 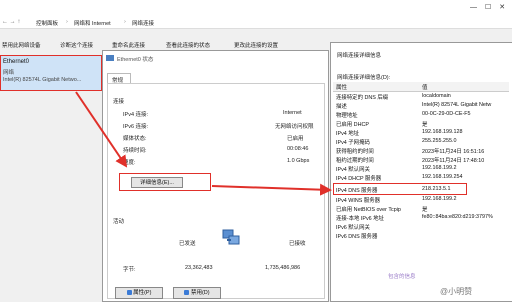 I want to click on note-text: 包含的信息, so click(x=402, y=277).